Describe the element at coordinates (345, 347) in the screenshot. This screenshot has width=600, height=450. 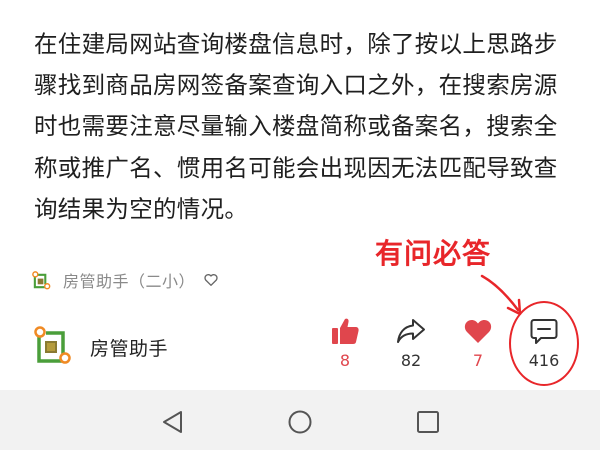
I see `like-button: 8` at that location.